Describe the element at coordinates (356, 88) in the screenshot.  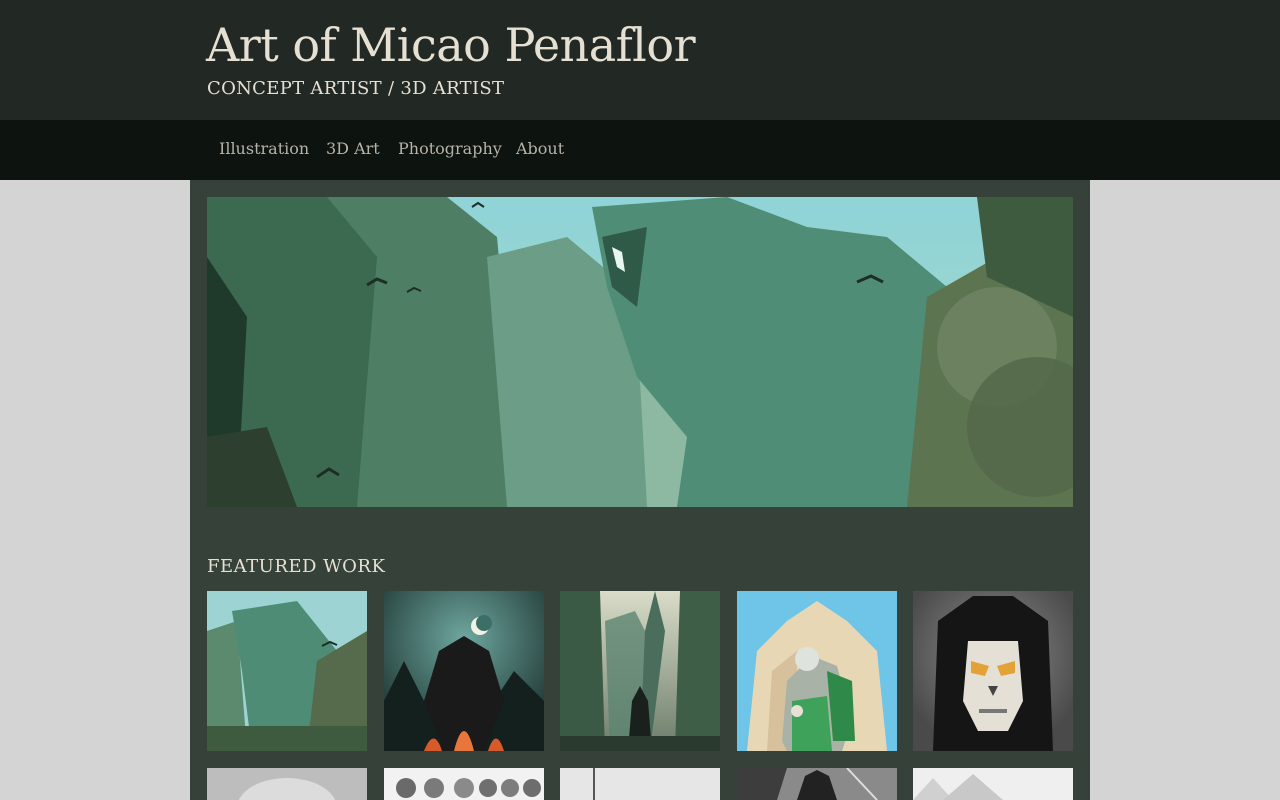
I see `site-subtitle: CONCEPT ARTIST / 3D ARTIST` at that location.